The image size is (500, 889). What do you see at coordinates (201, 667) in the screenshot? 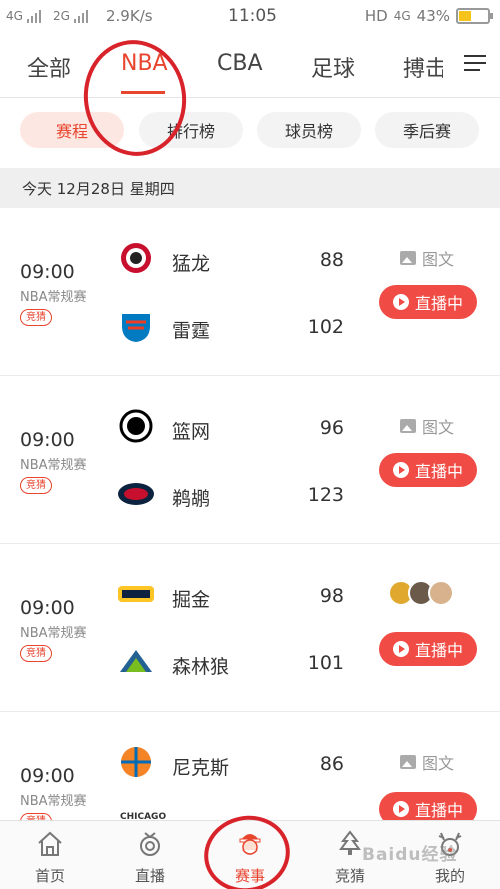
I see `team-name: 森林狼` at bounding box center [201, 667].